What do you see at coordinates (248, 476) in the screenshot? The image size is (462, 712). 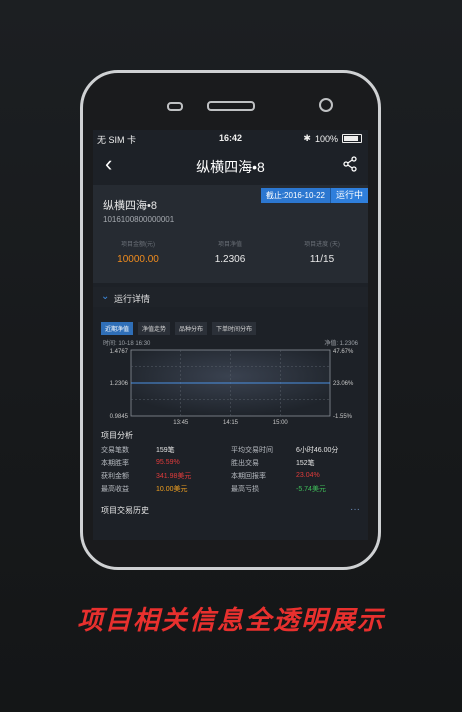 I see `stat-label: 本期回报率` at bounding box center [248, 476].